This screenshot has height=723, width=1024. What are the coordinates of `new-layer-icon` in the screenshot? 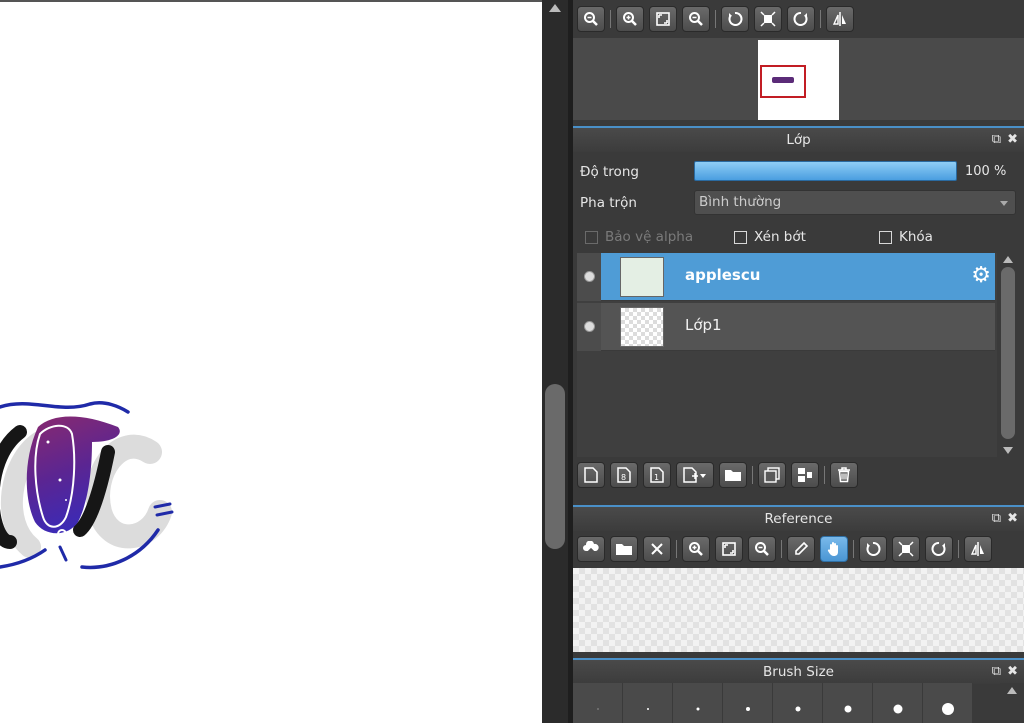 It's located at (591, 475).